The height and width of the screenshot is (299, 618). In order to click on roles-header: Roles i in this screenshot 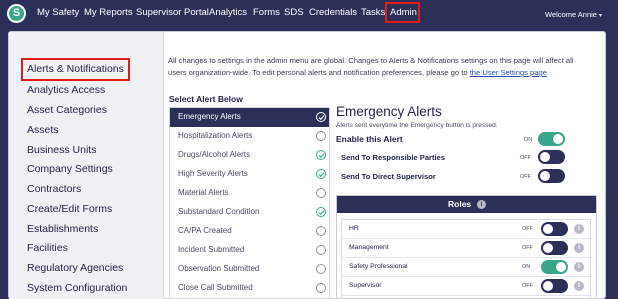, I will do `click(466, 204)`.